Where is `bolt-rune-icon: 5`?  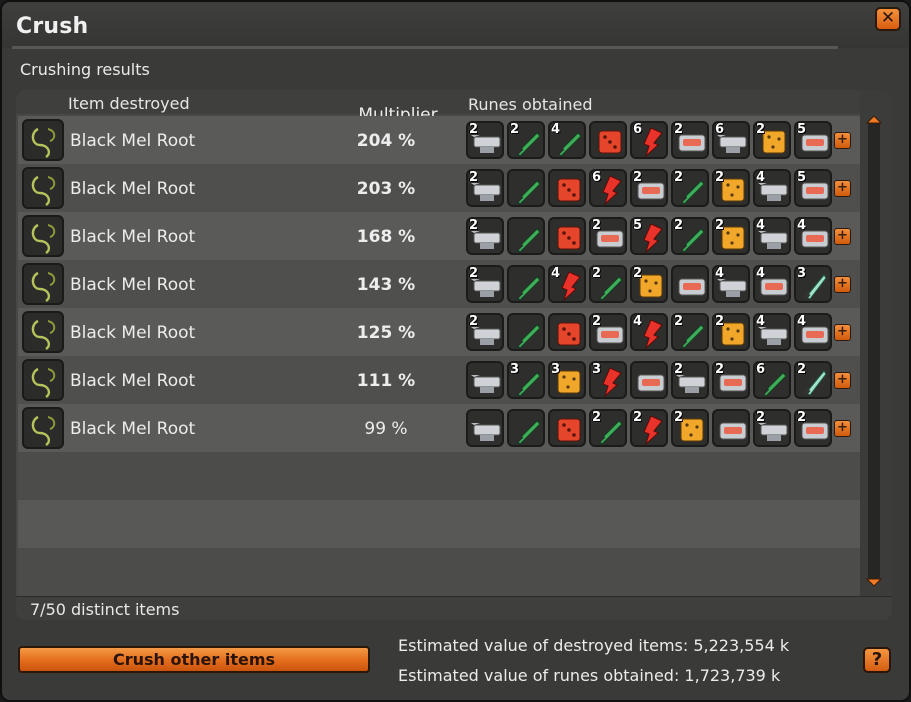 bolt-rune-icon: 5 is located at coordinates (649, 236).